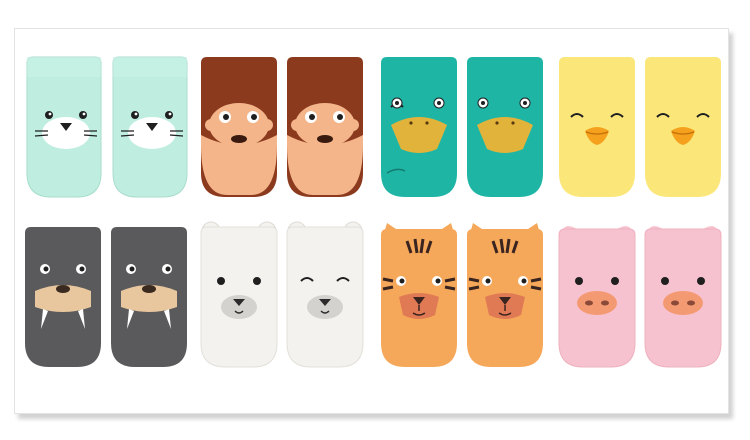 This screenshot has height=440, width=750. I want to click on duck-sock-right, so click(683, 127).